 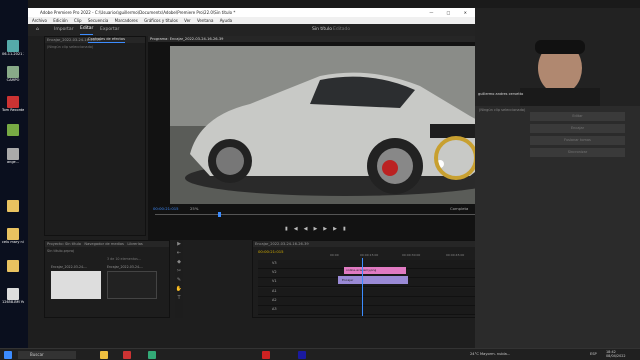 What do you see at coordinates (219, 214) in the screenshot?
I see `playhead-icon` at bounding box center [219, 214].